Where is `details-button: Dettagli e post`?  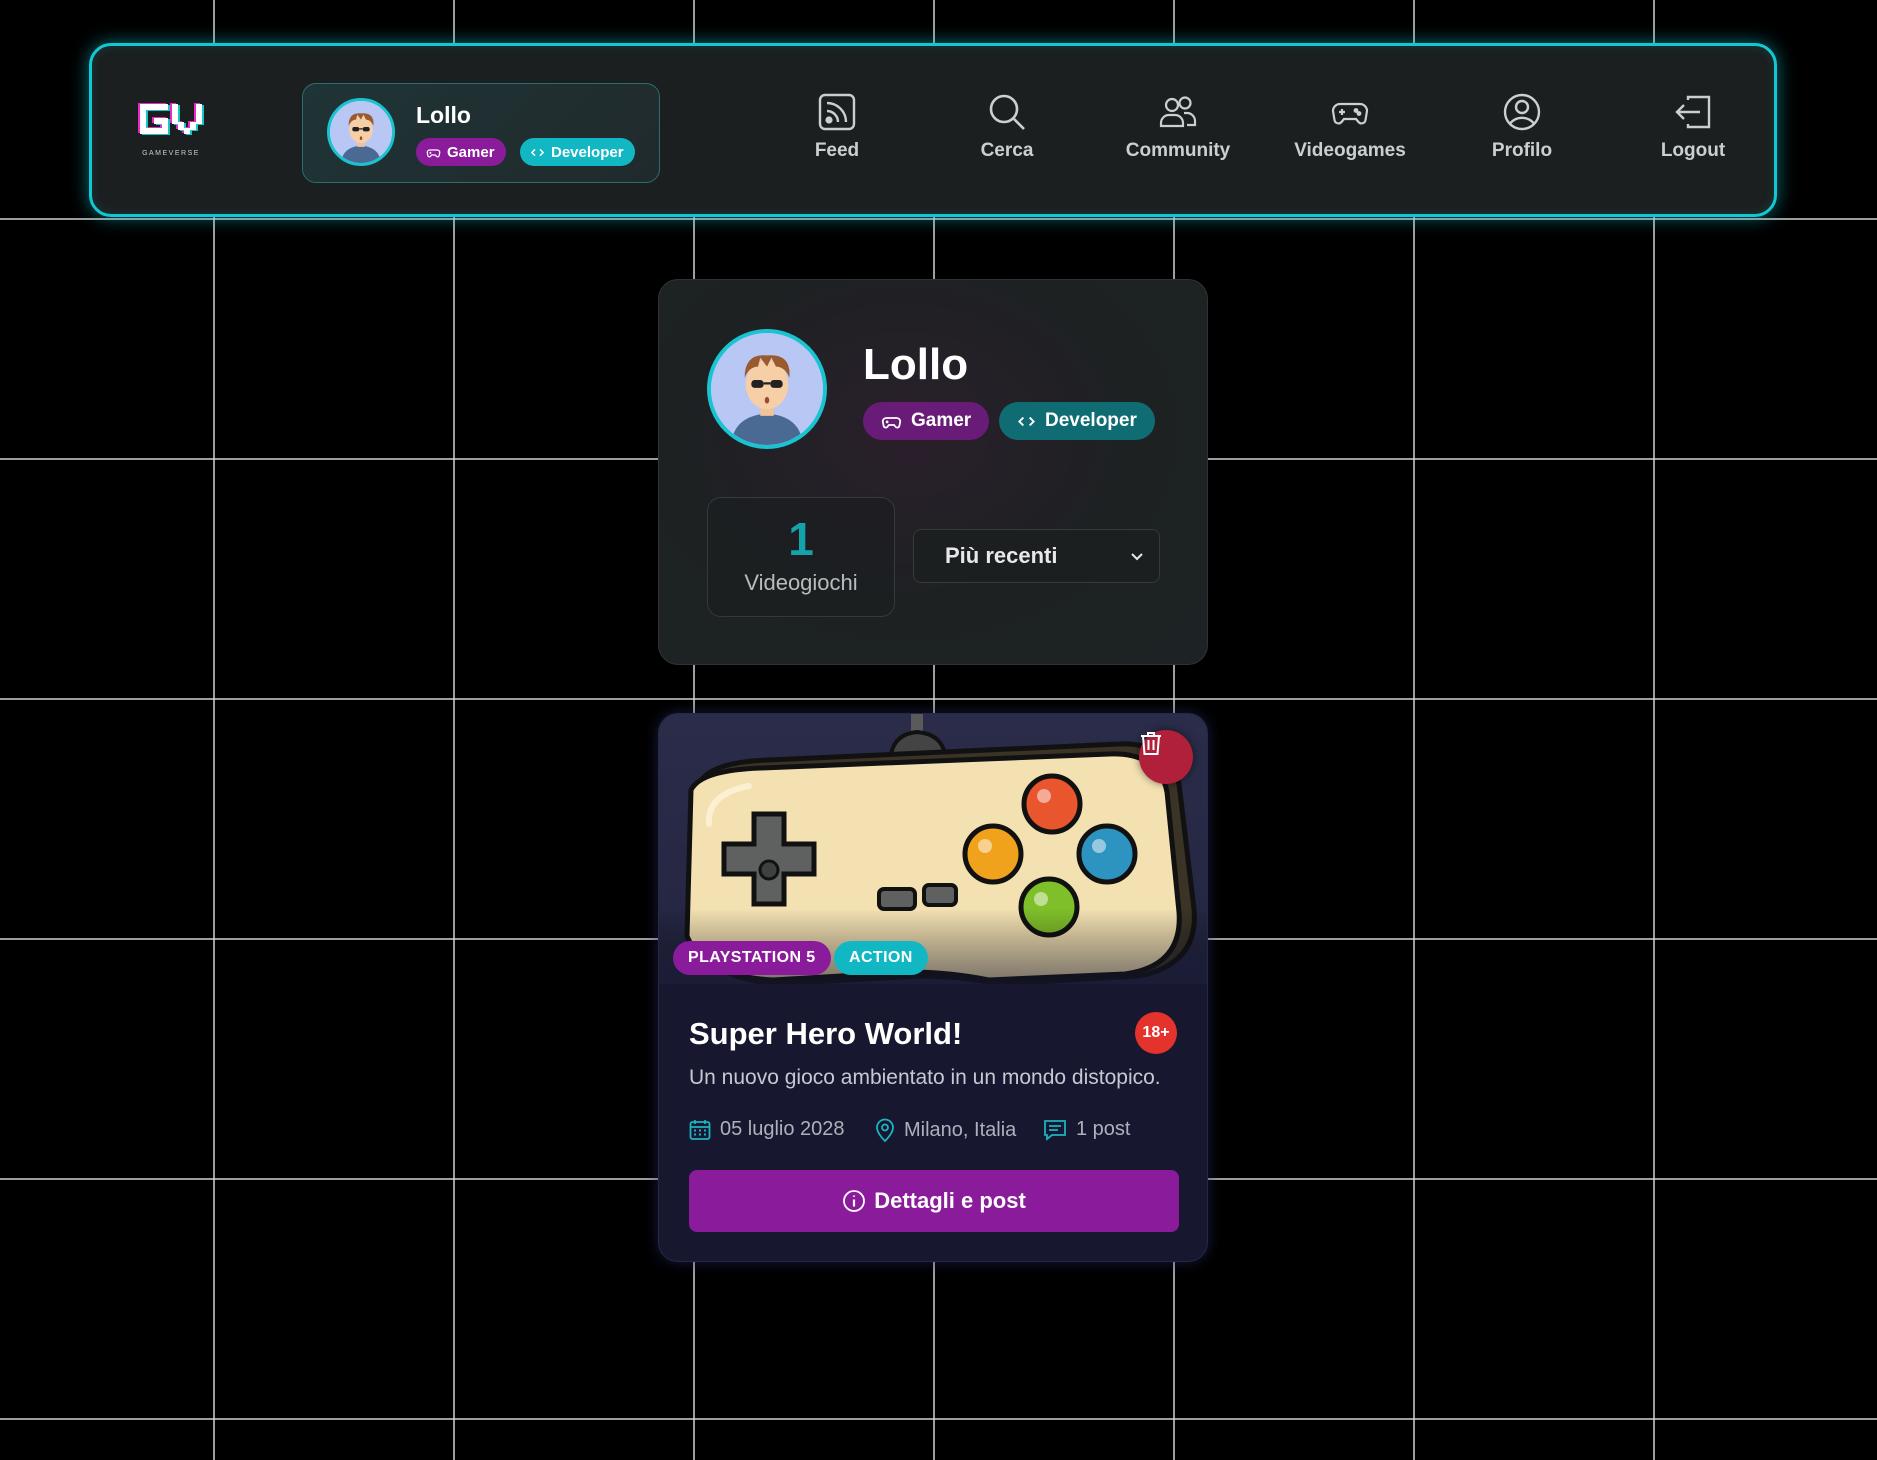 details-button: Dettagli e post is located at coordinates (934, 1201).